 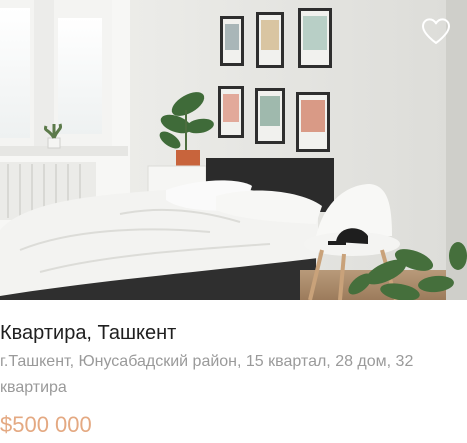 What do you see at coordinates (233, 333) in the screenshot?
I see `listing-title: Квартира, Ташкент` at bounding box center [233, 333].